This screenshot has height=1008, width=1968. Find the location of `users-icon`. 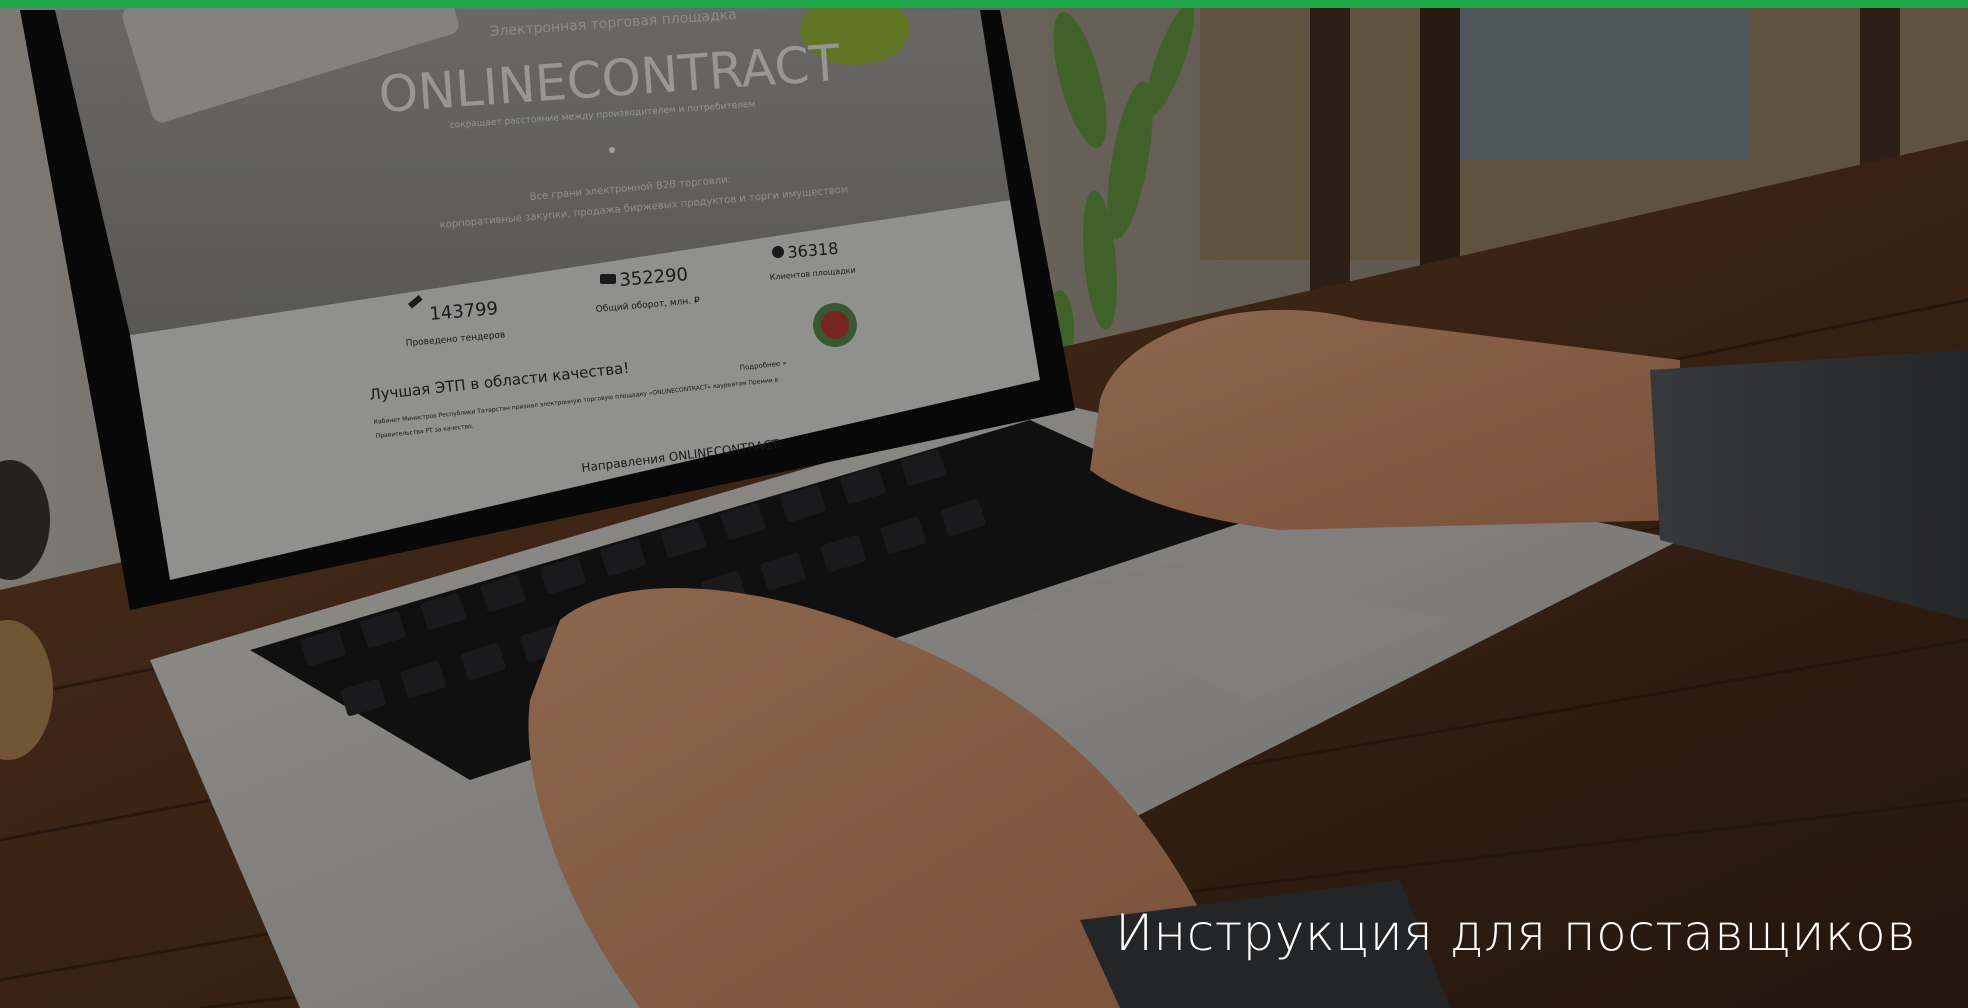

users-icon is located at coordinates (778, 252).